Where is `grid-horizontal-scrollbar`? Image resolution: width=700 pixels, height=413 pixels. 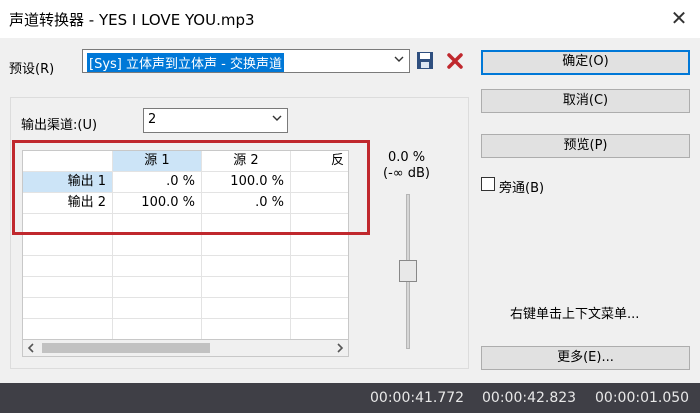 grid-horizontal-scrollbar is located at coordinates (185, 348).